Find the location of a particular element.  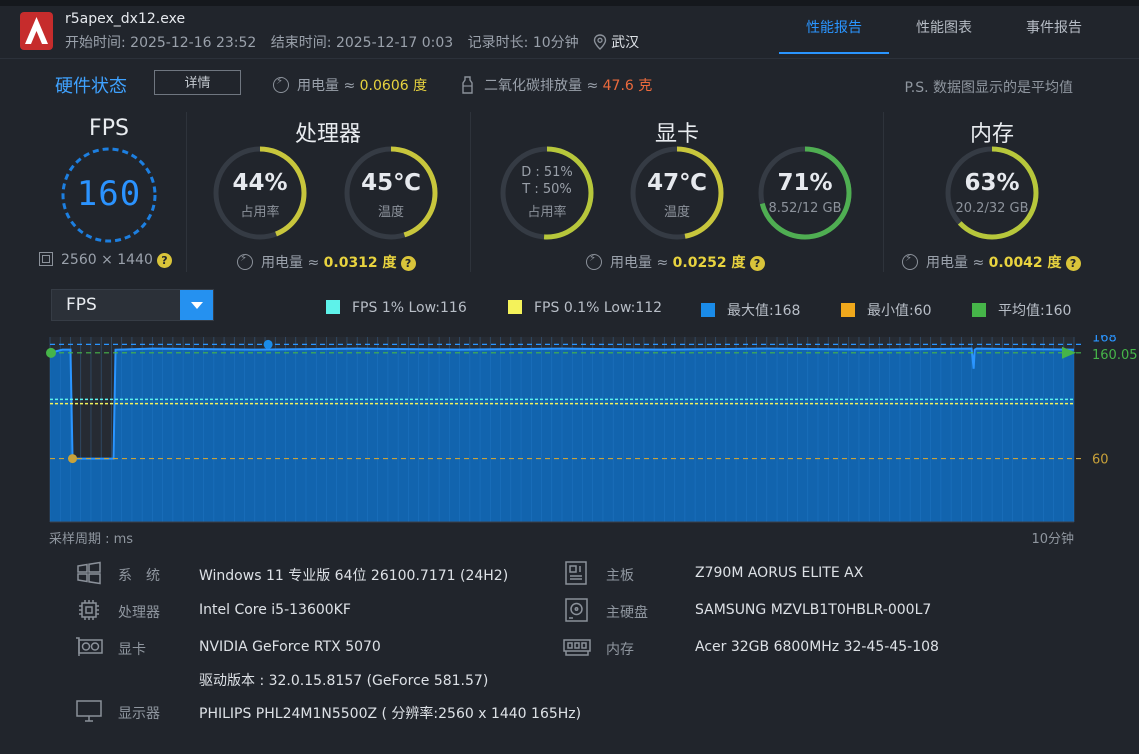

legend-item: 平均值:160 is located at coordinates (1021, 310).